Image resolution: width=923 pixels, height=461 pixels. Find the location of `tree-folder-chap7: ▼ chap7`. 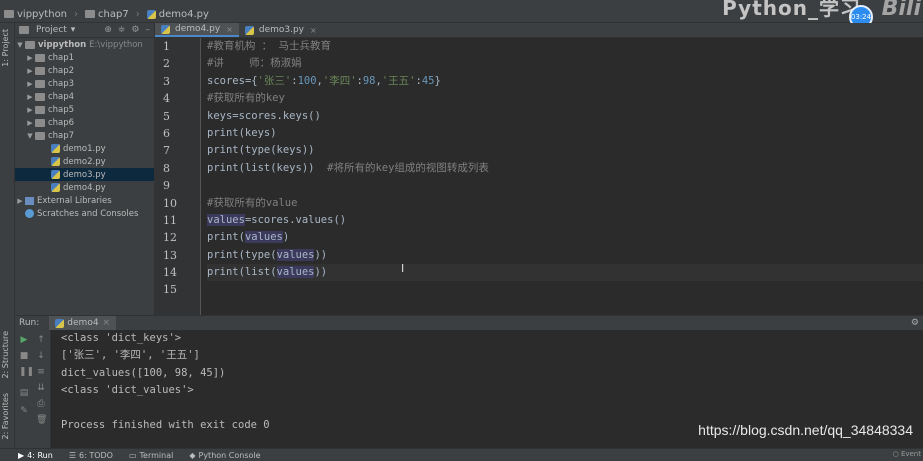

tree-folder-chap7: ▼ chap7 is located at coordinates (84, 135).